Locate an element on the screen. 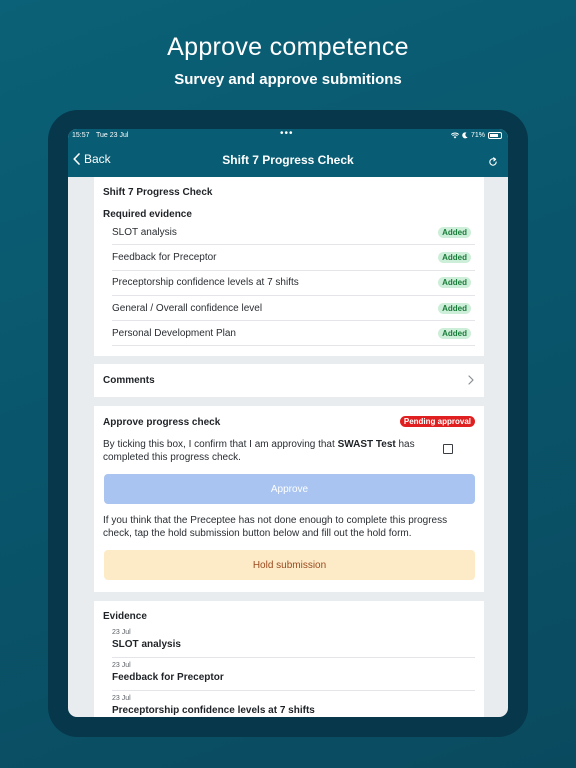 This screenshot has height=768, width=576. battery-icon is located at coordinates (495, 135).